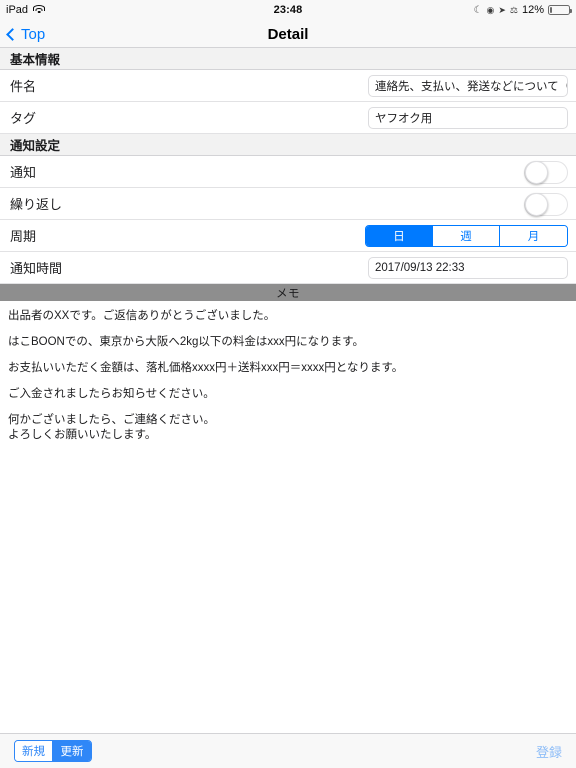 The width and height of the screenshot is (576, 768). What do you see at coordinates (111, 394) in the screenshot?
I see `memo-paragraph: ご入金されましたらお知らせください。` at bounding box center [111, 394].